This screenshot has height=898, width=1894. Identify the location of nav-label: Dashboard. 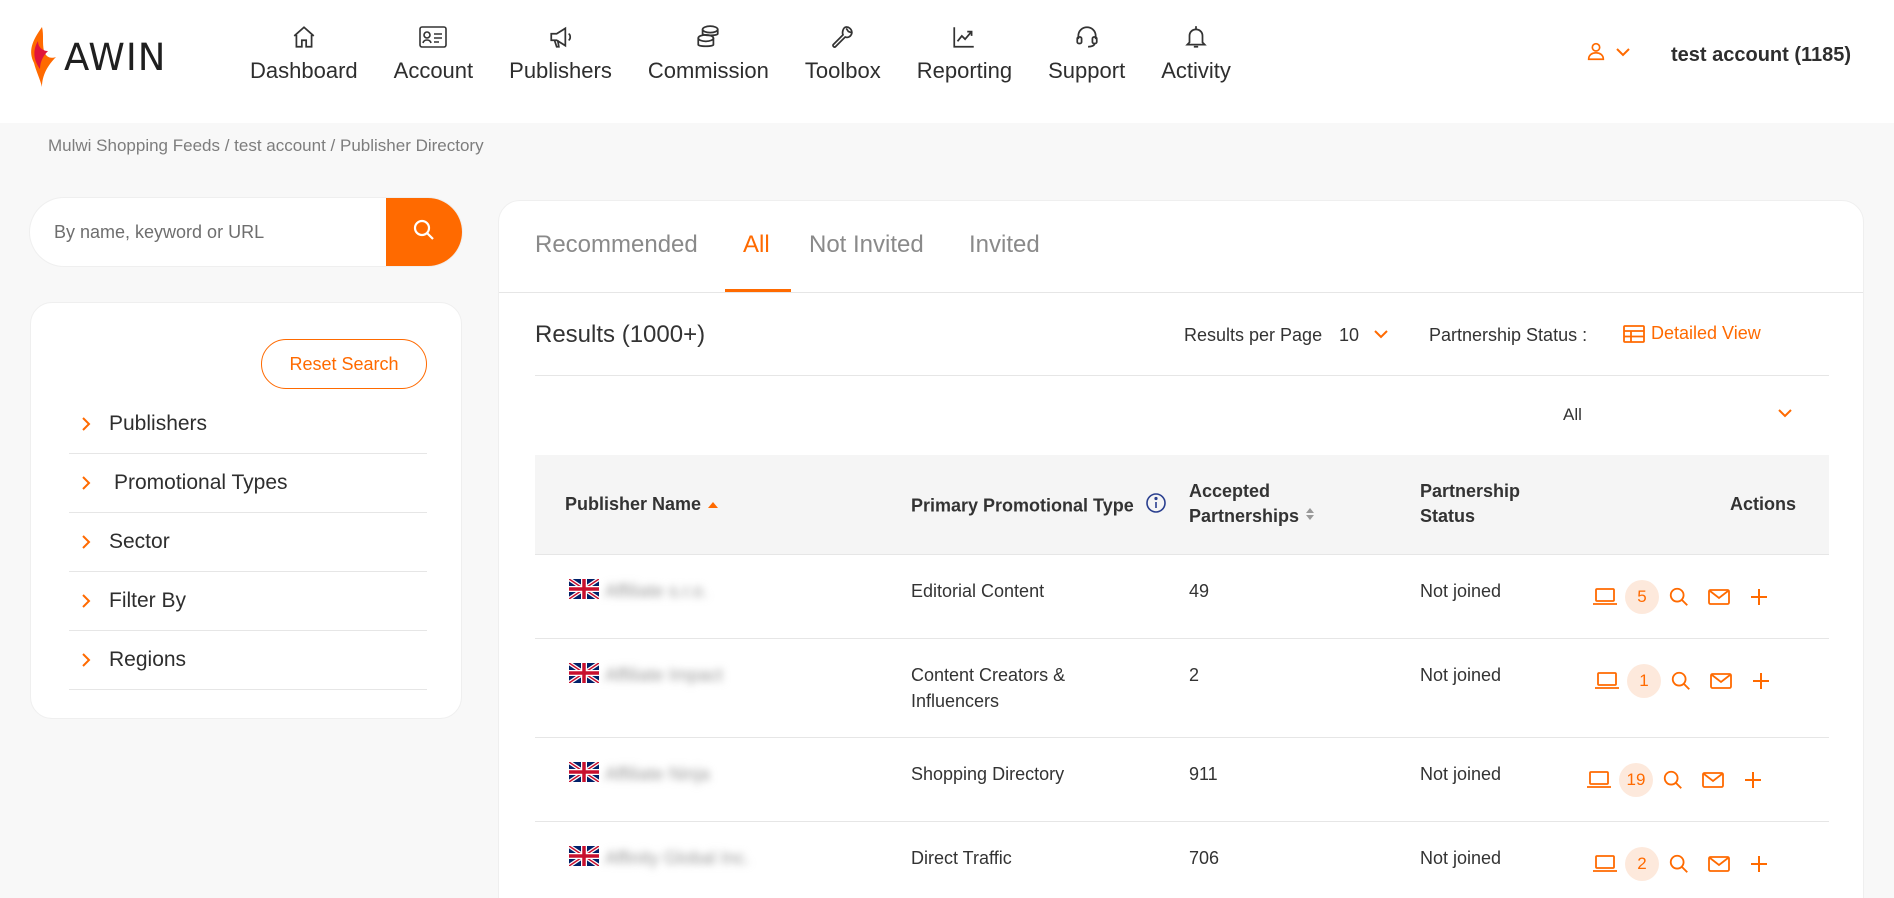
(304, 70).